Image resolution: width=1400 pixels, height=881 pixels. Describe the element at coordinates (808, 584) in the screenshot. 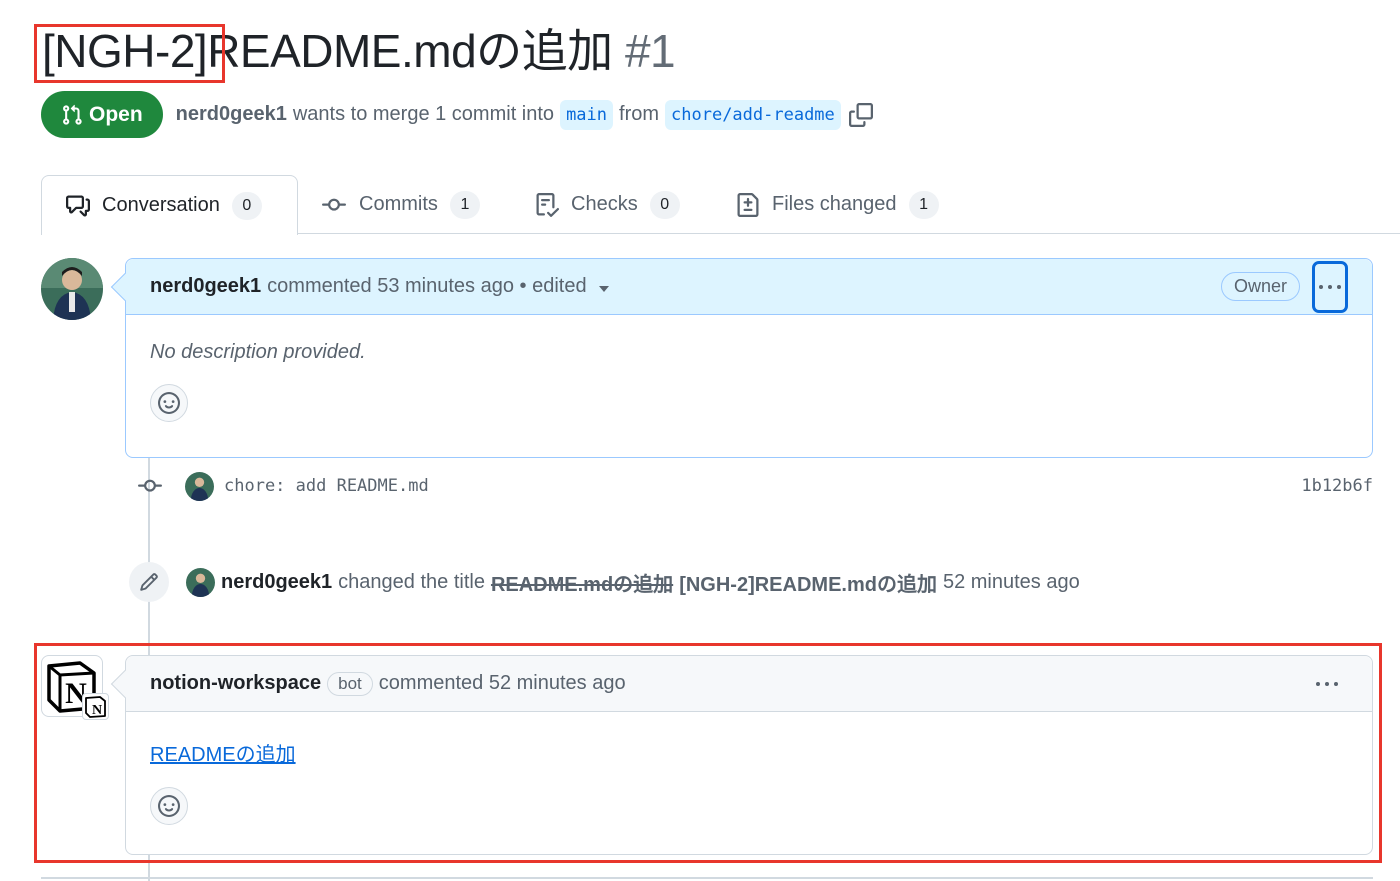

I see `new-title: [NGH-2]README.mdの追加` at that location.